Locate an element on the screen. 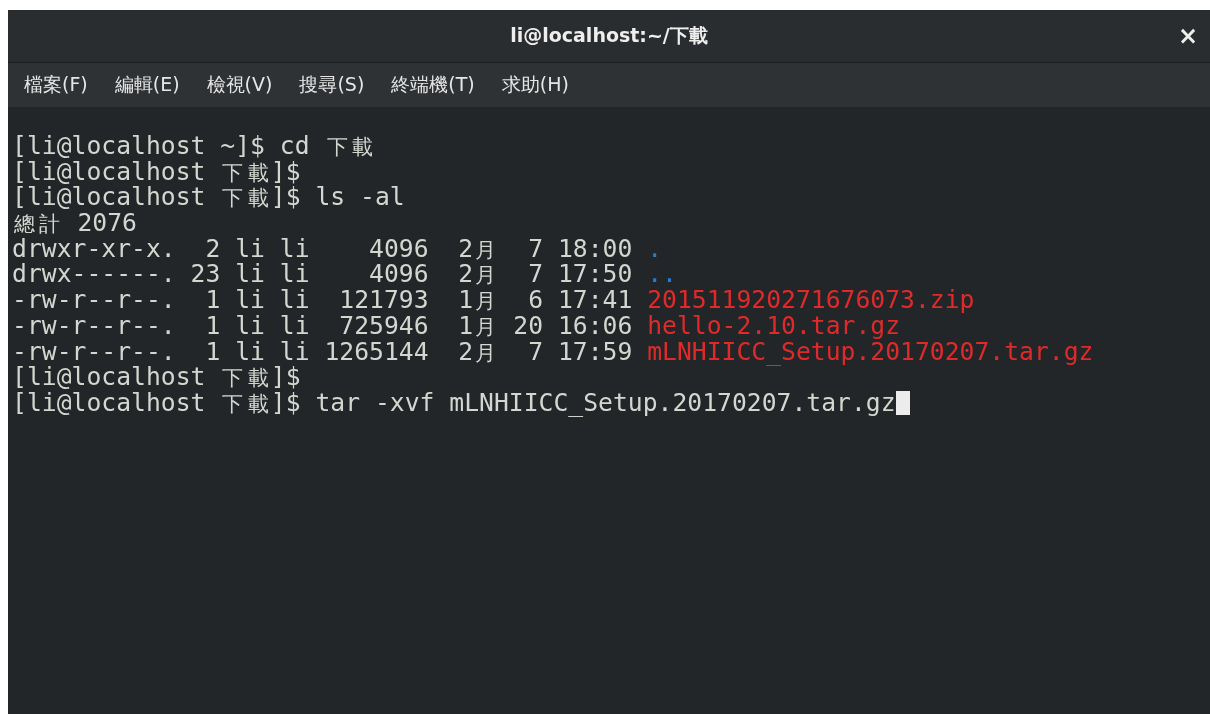 The image size is (1210, 714). menu-item: 編輯(E) is located at coordinates (150, 85).